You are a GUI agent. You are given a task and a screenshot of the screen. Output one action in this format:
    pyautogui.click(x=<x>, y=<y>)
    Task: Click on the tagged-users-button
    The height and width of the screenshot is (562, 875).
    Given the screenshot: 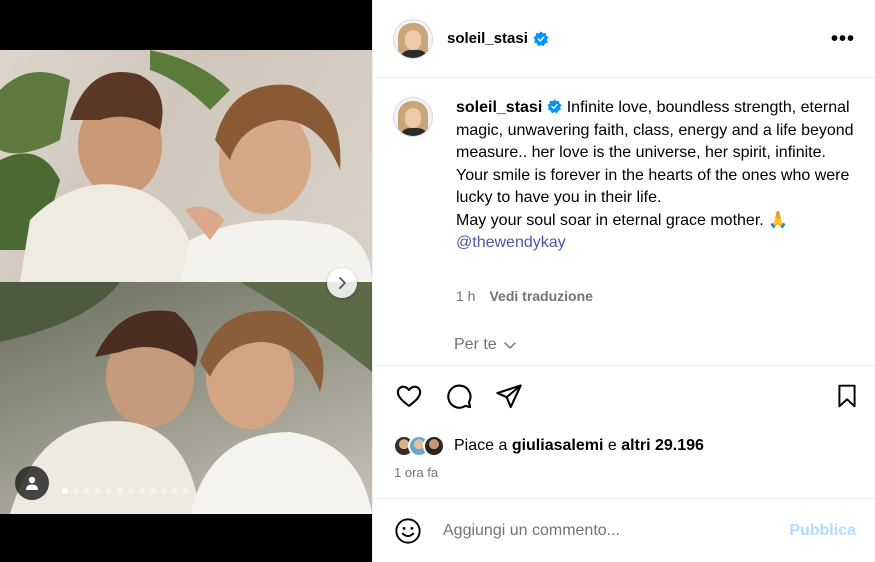 What is the action you would take?
    pyautogui.click(x=32, y=483)
    